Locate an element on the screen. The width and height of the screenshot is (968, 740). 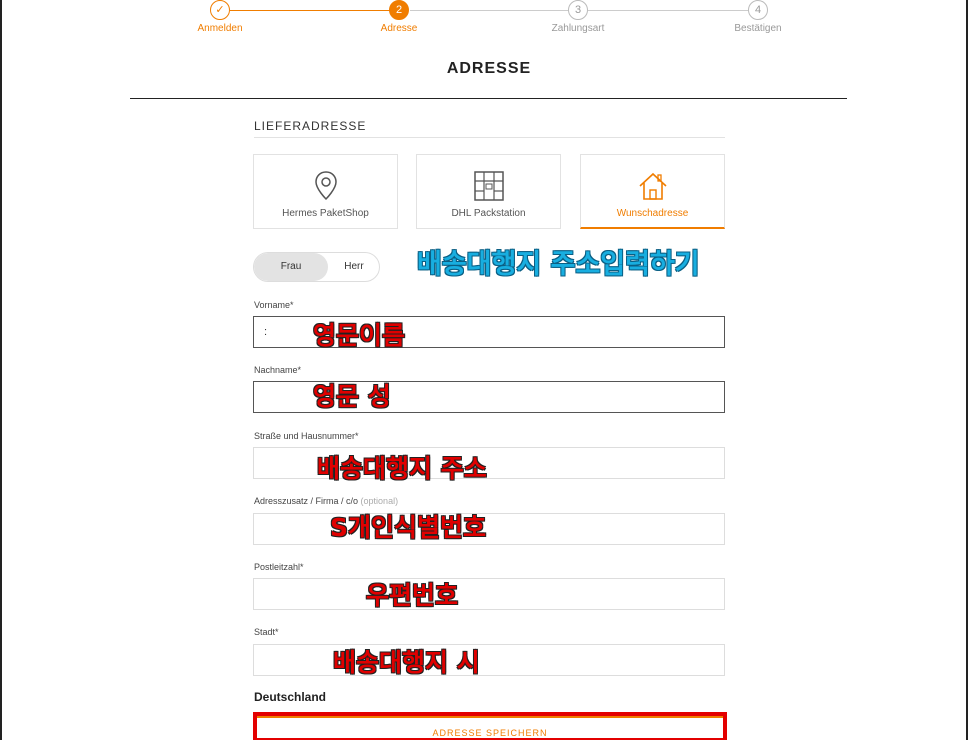
gender-toggle: Frau Herr is located at coordinates (316, 267).